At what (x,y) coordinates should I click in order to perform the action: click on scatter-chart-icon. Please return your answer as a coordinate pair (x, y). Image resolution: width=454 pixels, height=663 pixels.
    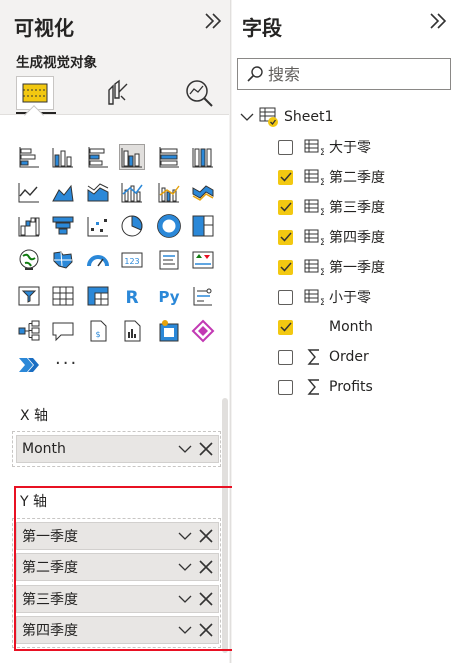
    Looking at the image, I should click on (98, 226).